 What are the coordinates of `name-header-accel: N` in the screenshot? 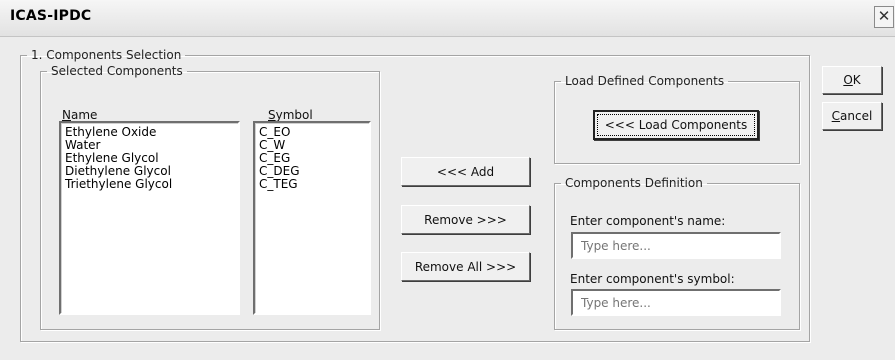 It's located at (66, 115).